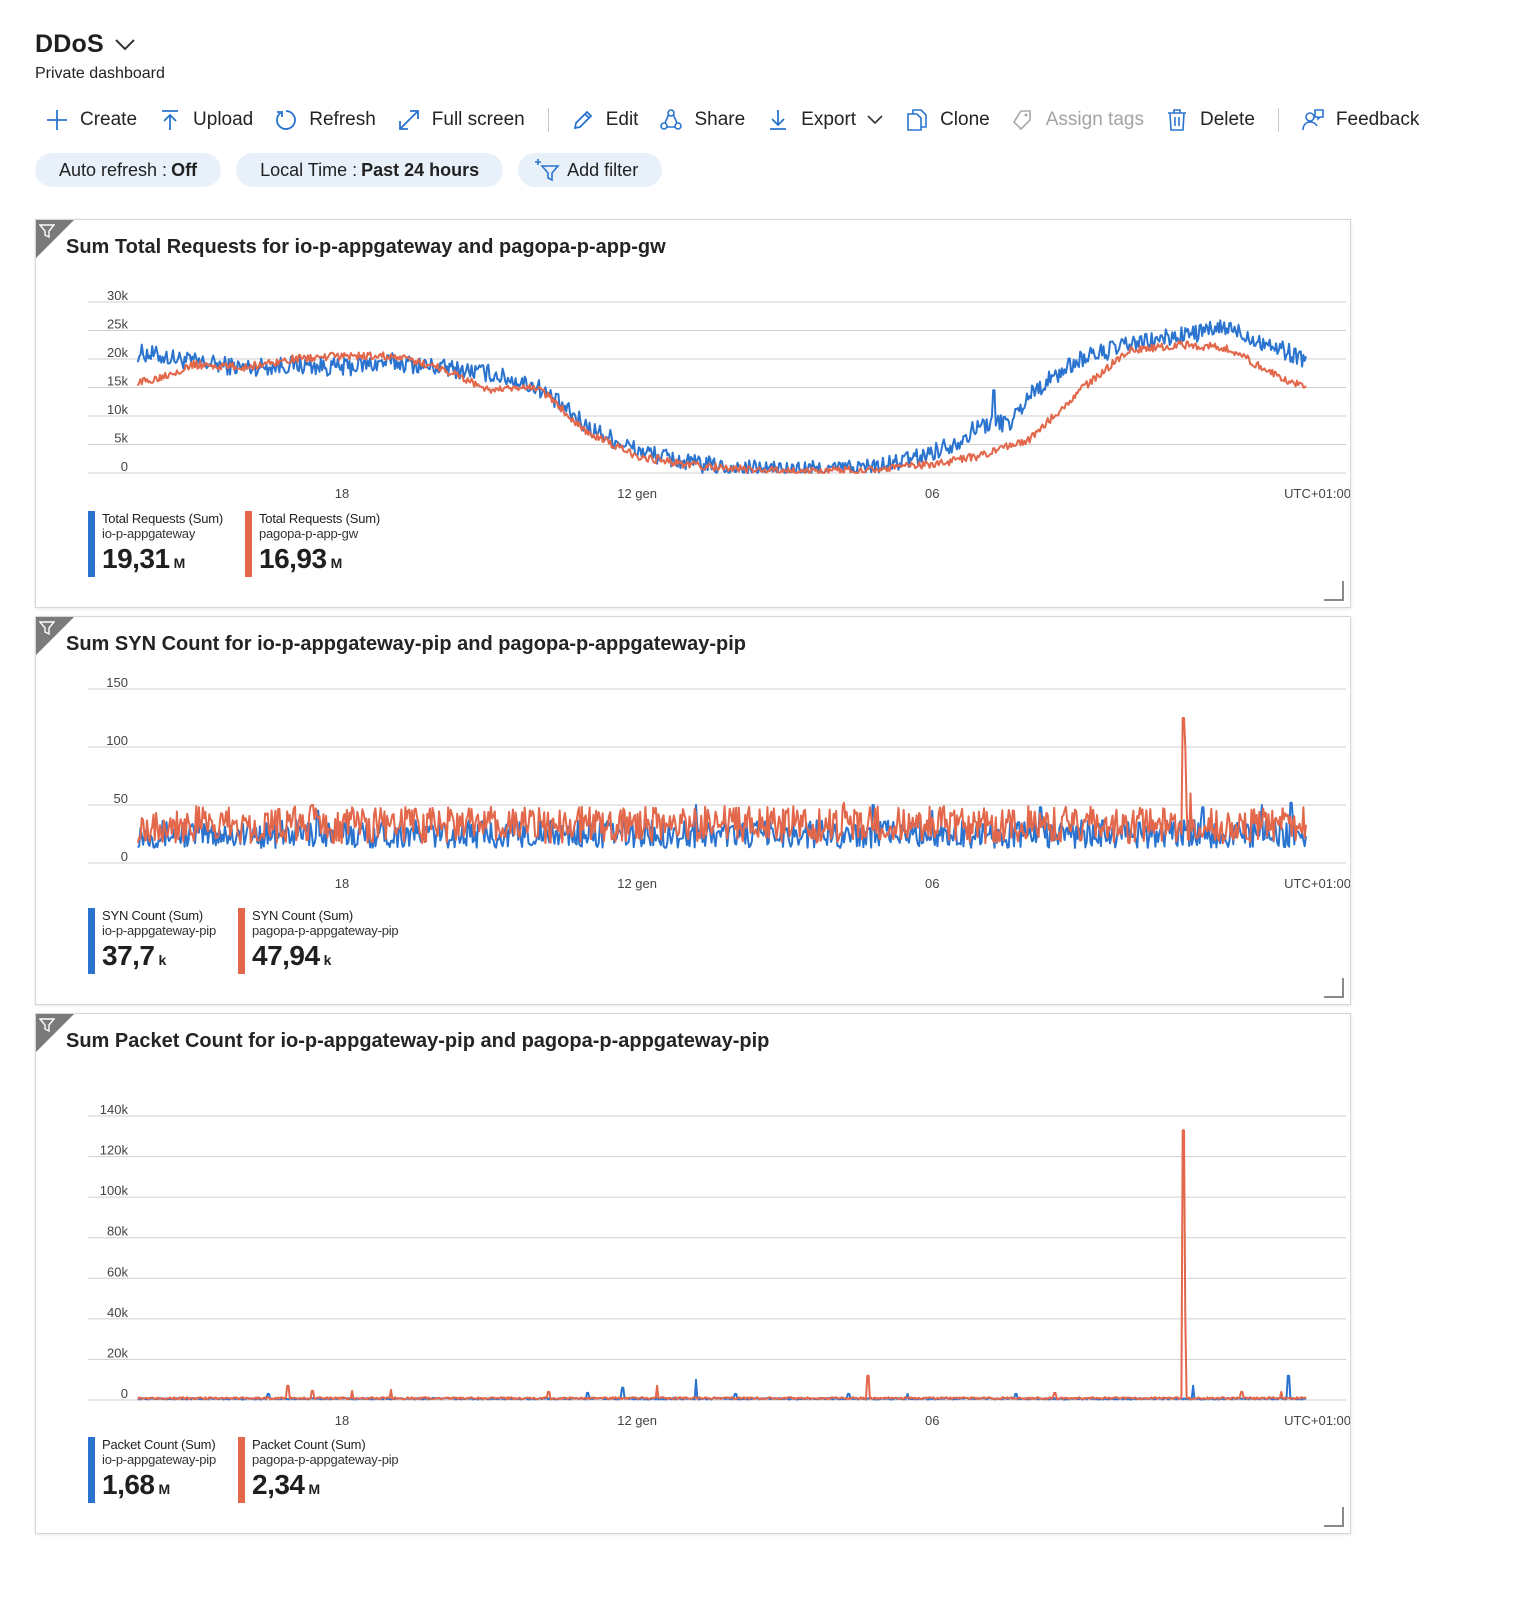 The width and height of the screenshot is (1516, 1600). Describe the element at coordinates (1021, 120) in the screenshot. I see `tag-icon` at that location.